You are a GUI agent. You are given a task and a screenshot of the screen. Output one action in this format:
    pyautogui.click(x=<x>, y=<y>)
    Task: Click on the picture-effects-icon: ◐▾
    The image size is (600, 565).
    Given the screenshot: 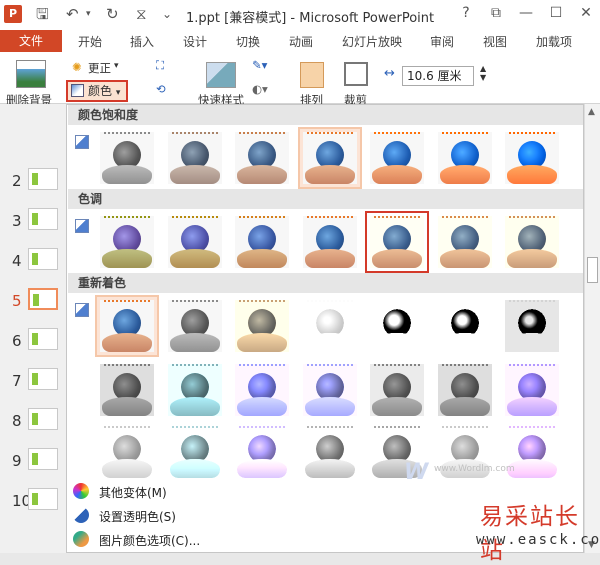 What is the action you would take?
    pyautogui.click(x=260, y=89)
    